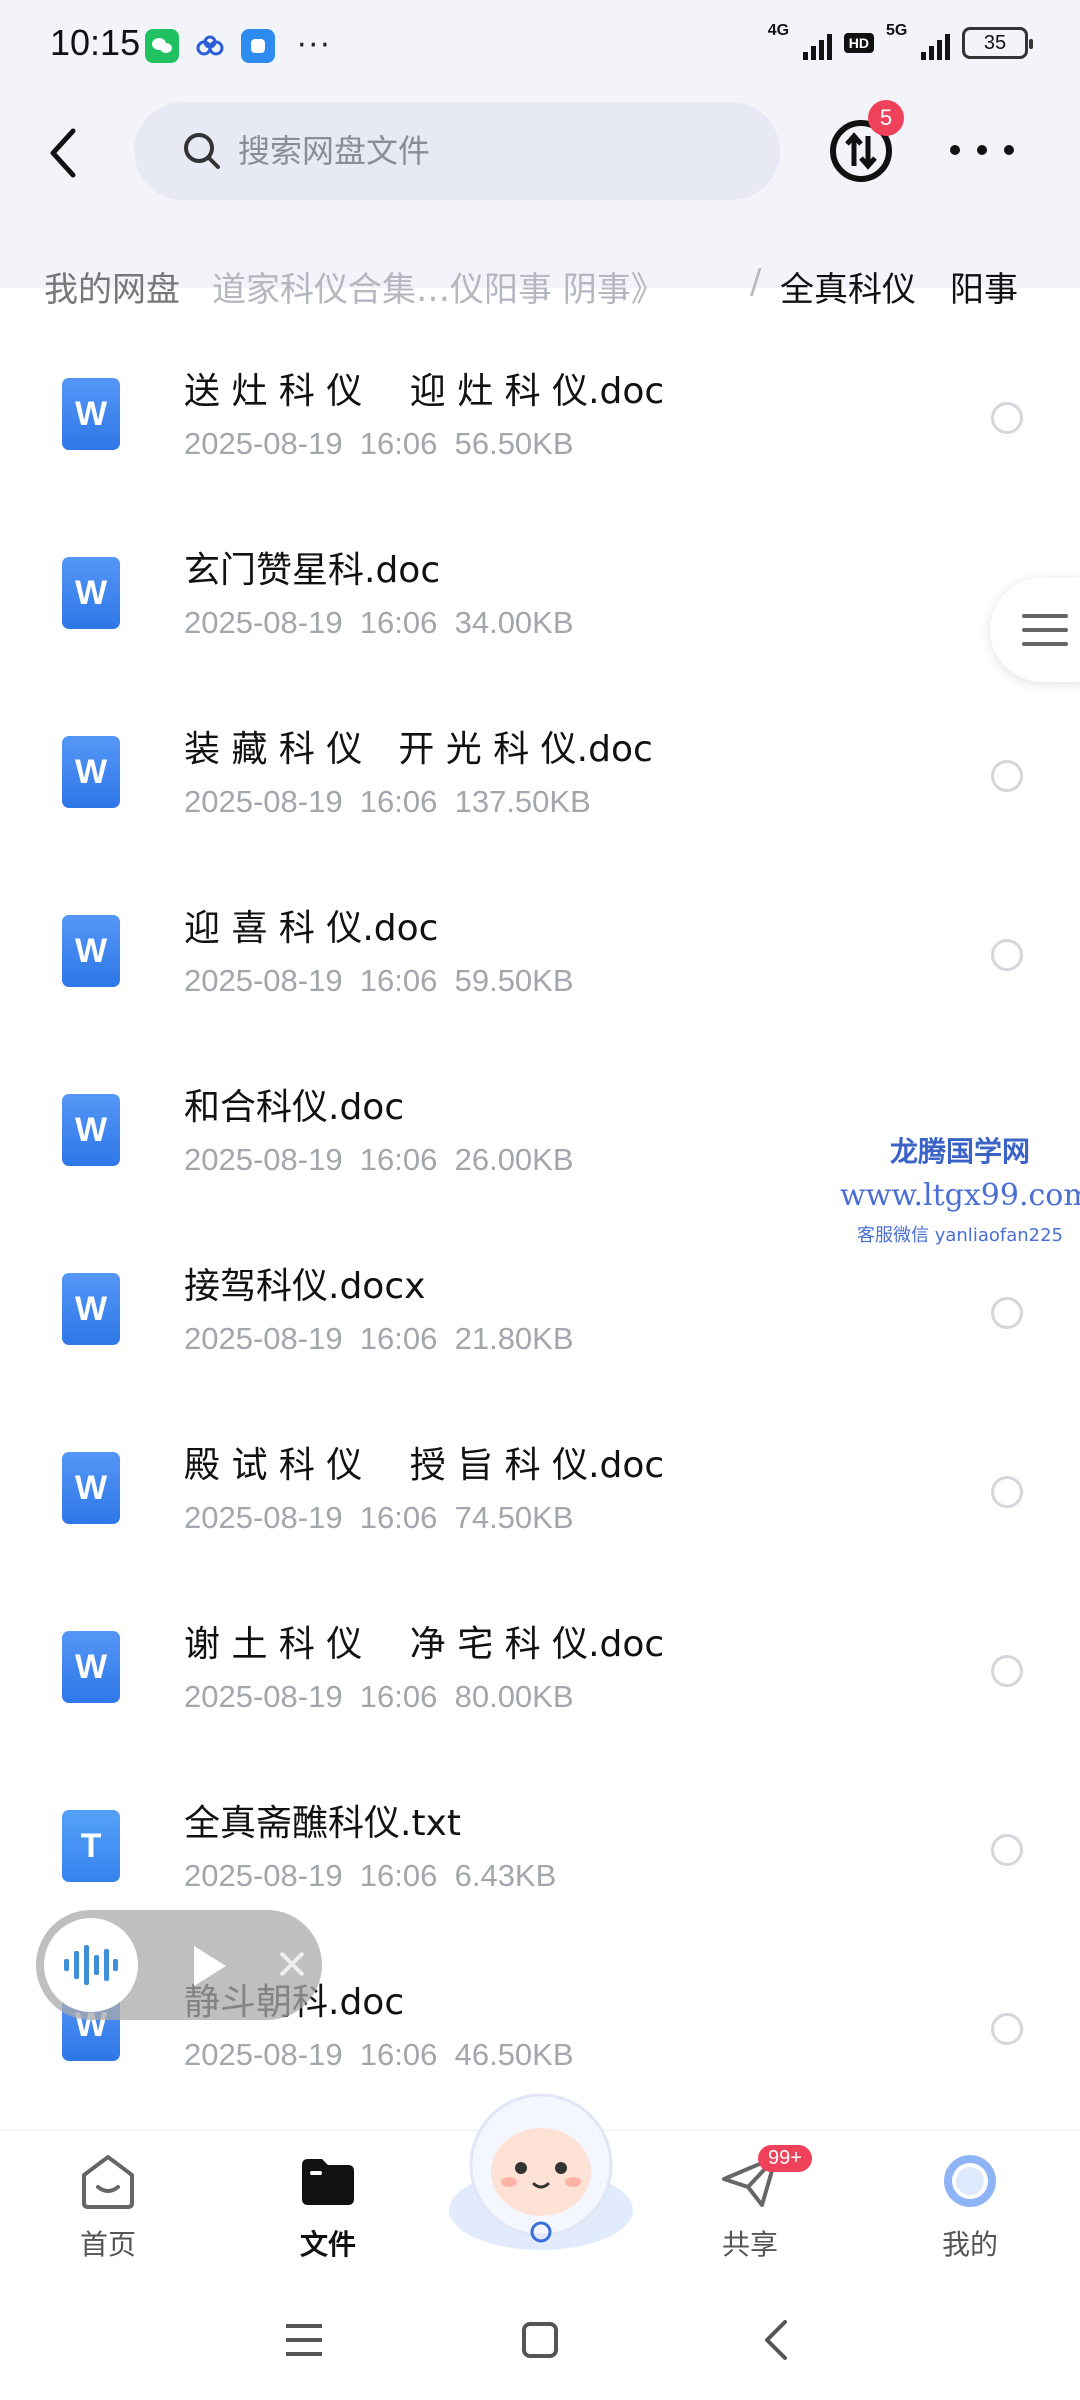 The image size is (1080, 2400). Describe the element at coordinates (387, 801) in the screenshot. I see `file-meta: 2025-08-19 16:06 137.50KB` at that location.